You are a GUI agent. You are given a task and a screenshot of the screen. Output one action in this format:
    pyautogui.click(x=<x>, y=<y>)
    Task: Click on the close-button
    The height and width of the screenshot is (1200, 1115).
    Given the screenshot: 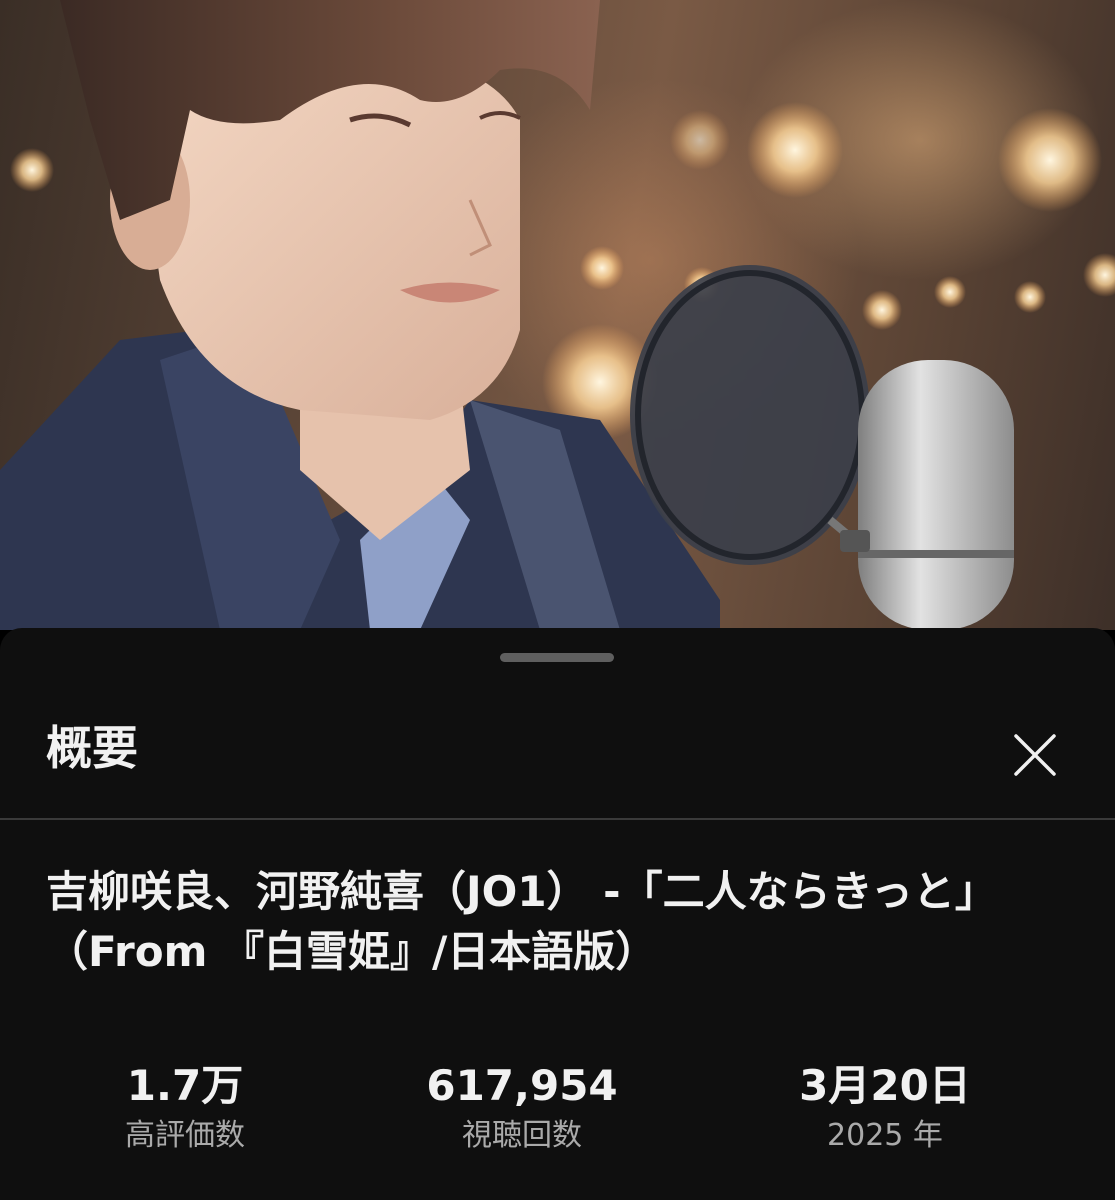 What is the action you would take?
    pyautogui.click(x=1035, y=755)
    